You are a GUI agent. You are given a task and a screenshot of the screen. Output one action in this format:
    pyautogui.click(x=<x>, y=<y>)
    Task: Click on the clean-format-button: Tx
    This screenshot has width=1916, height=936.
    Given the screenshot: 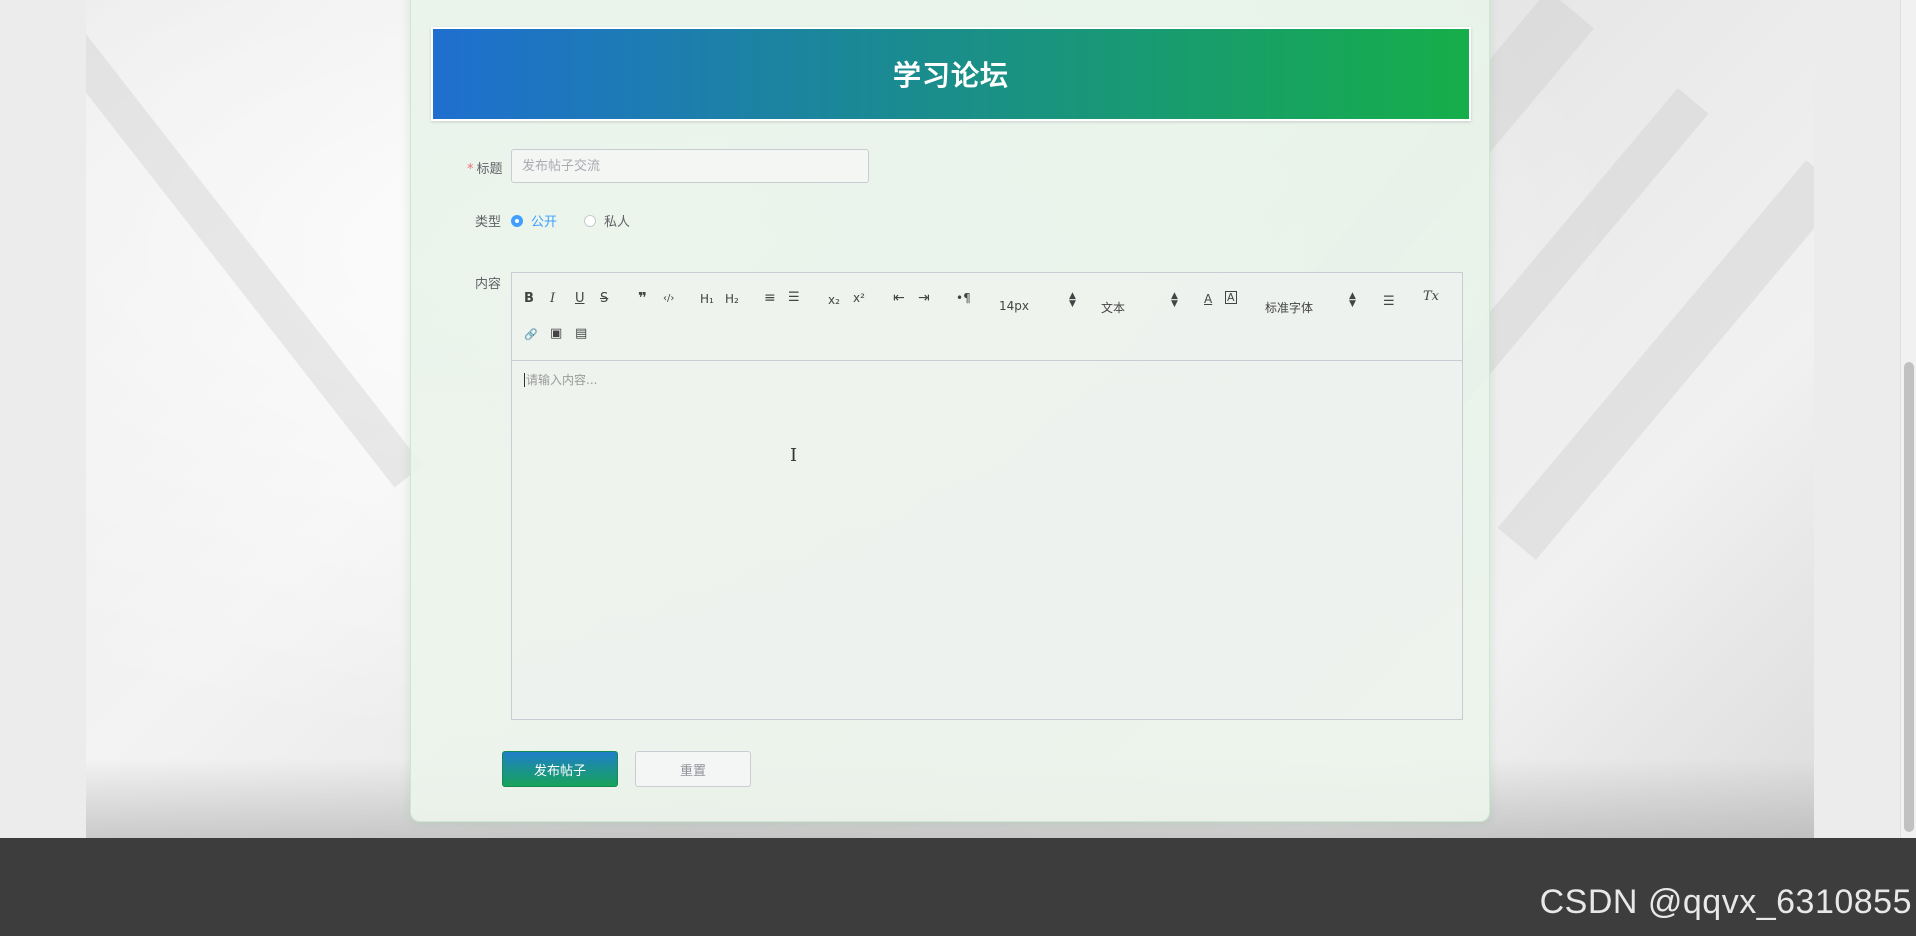 What is the action you would take?
    pyautogui.click(x=1431, y=297)
    